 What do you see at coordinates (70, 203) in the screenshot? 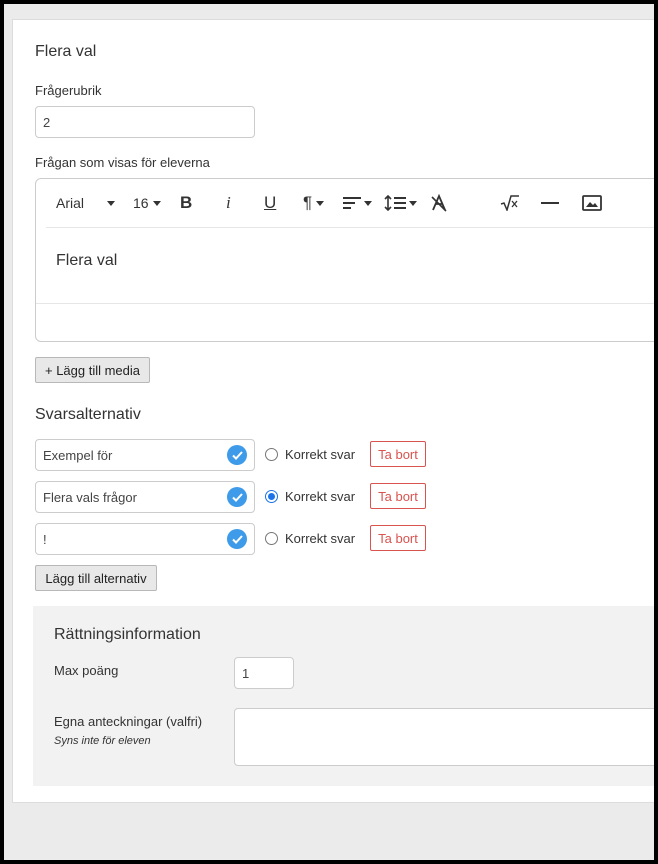
I see `font-family-value: Arial` at bounding box center [70, 203].